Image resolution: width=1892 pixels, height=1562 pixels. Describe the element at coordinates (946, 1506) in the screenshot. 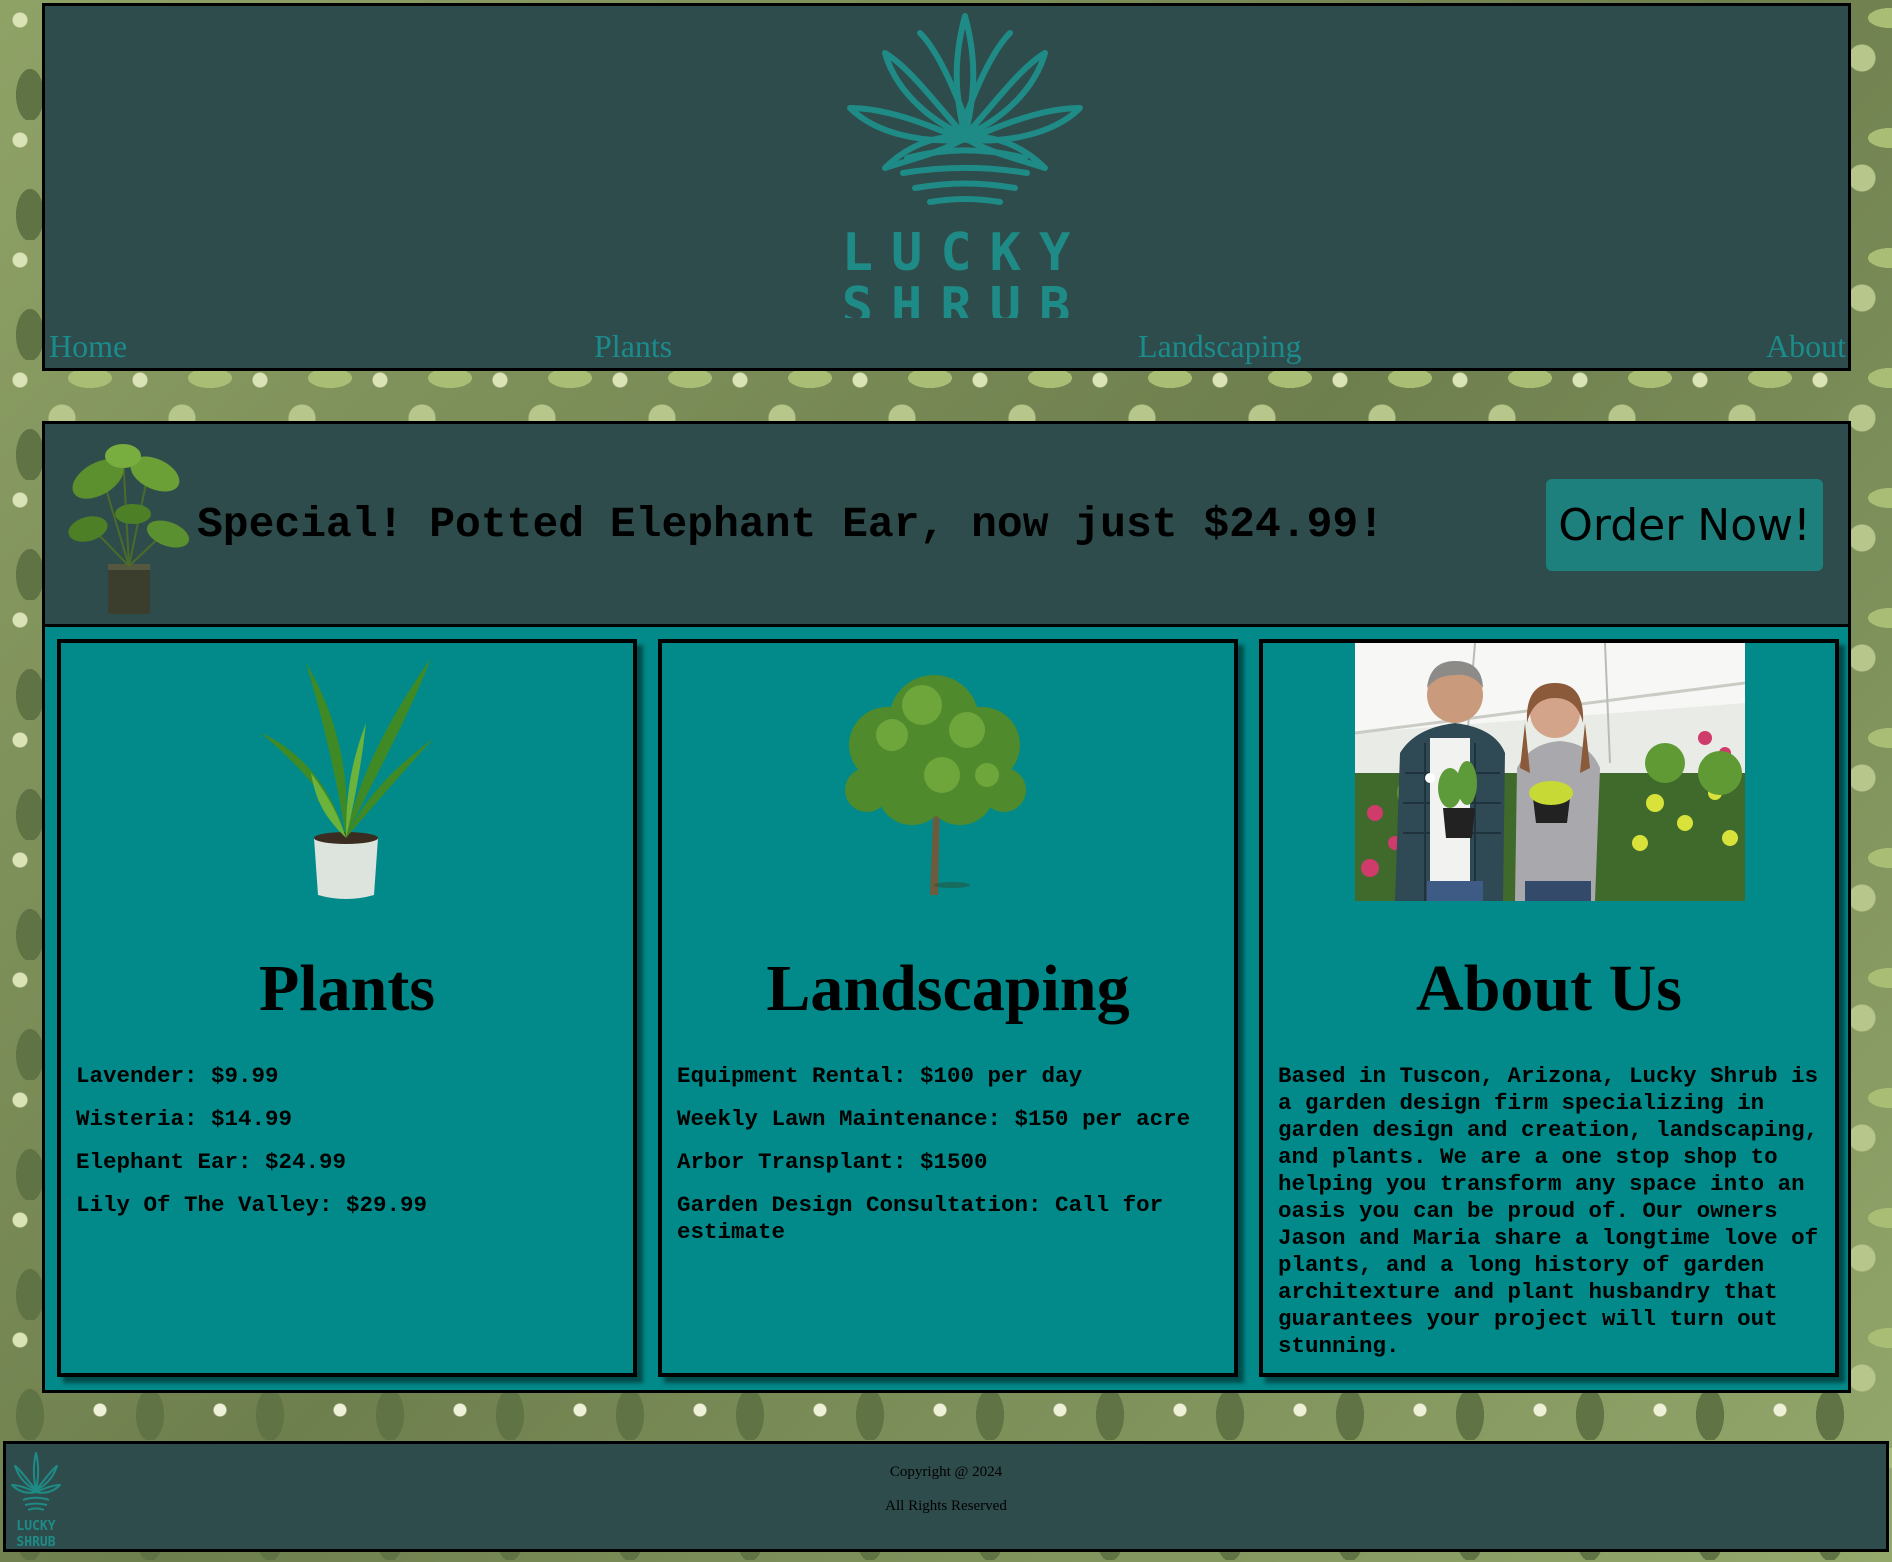

I see `rights-text: All Rights Reserved` at that location.